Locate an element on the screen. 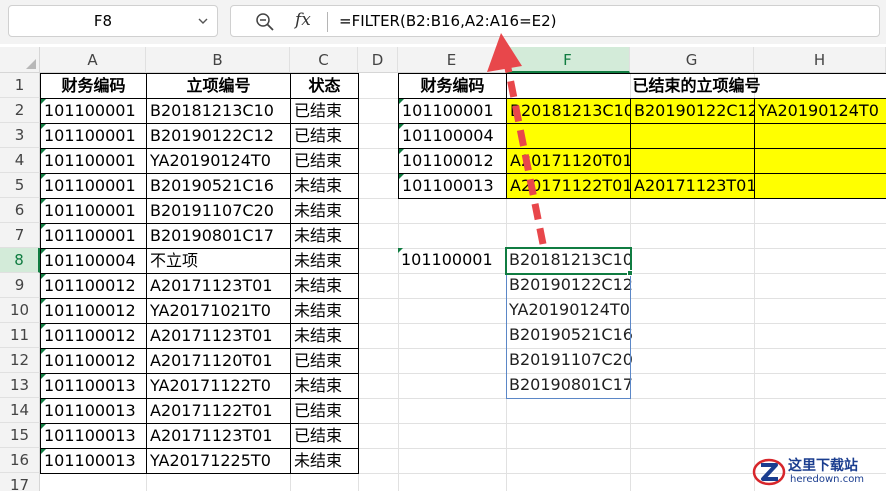  left-table-cell: YA20171225T0 is located at coordinates (218, 461).